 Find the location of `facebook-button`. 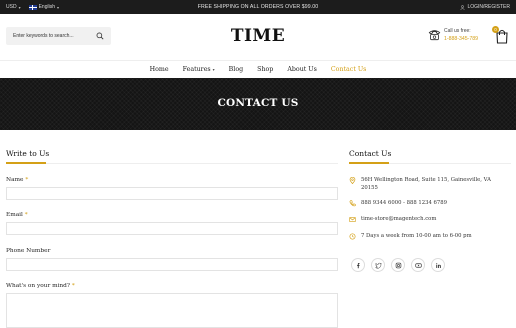

facebook-button is located at coordinates (358, 265).